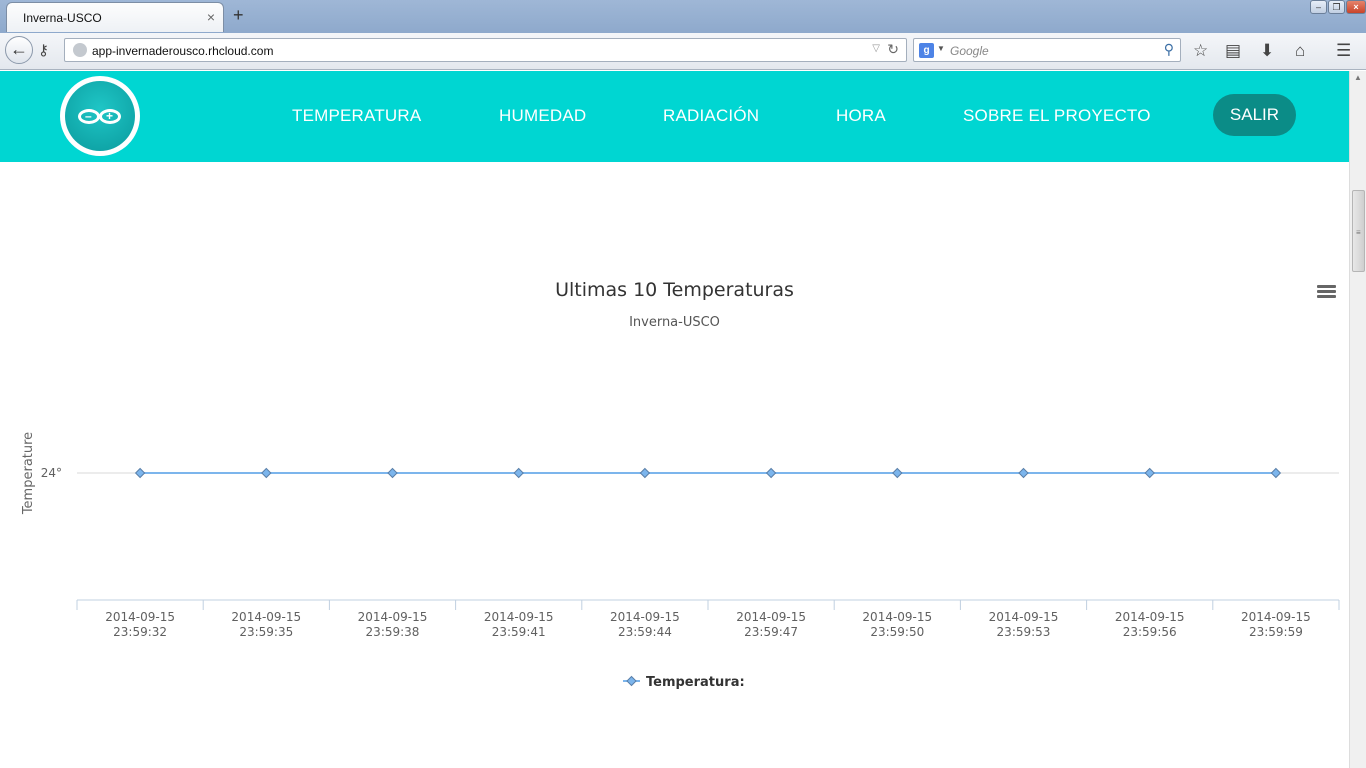 This screenshot has width=1366, height=768. Describe the element at coordinates (519, 624) in the screenshot. I see `x-tick-label: 2014-09-15 23:59:41` at that location.